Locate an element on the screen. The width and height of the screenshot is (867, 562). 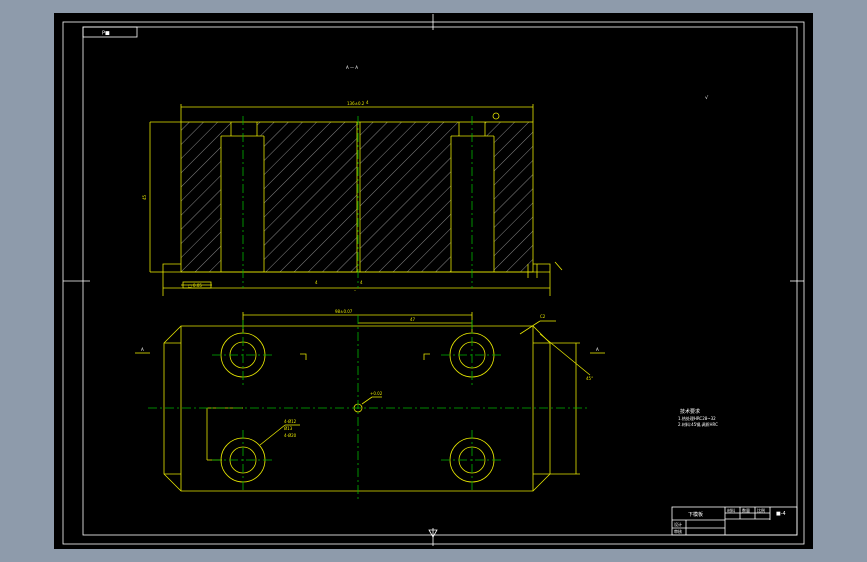
hole-section-left is located at coordinates (242, 204).